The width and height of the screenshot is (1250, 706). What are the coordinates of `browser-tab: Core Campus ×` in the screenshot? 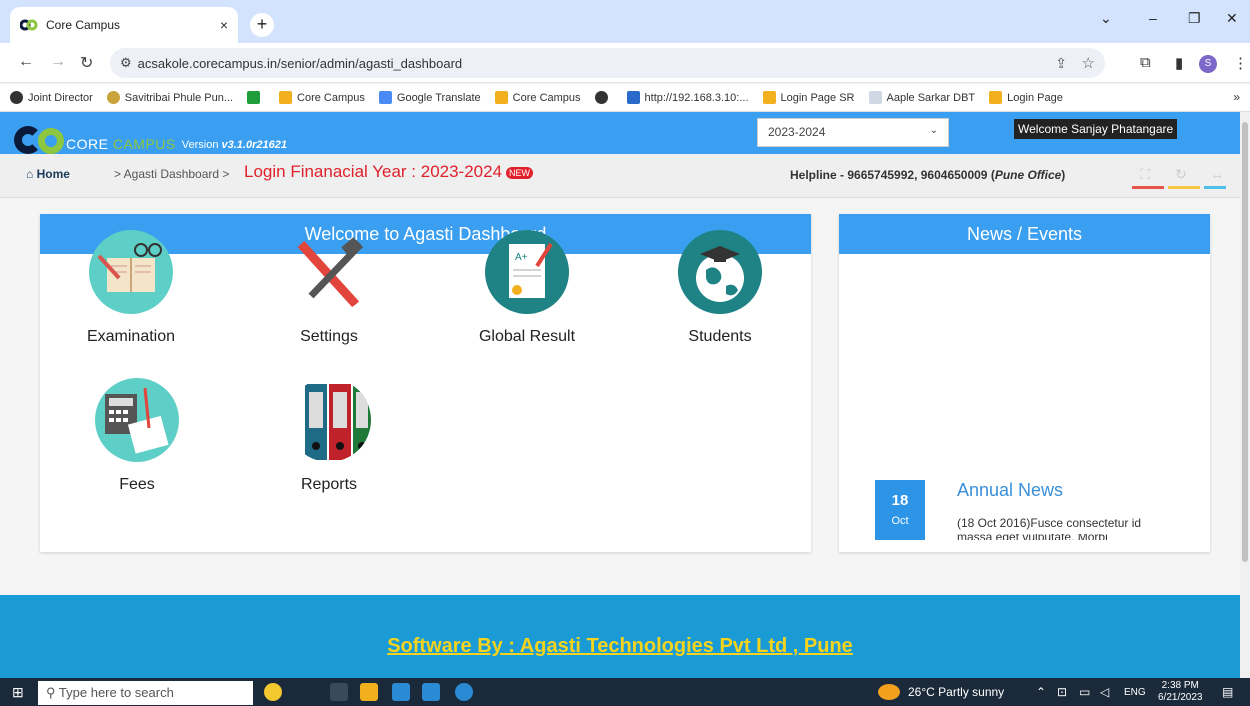 It's located at (124, 25).